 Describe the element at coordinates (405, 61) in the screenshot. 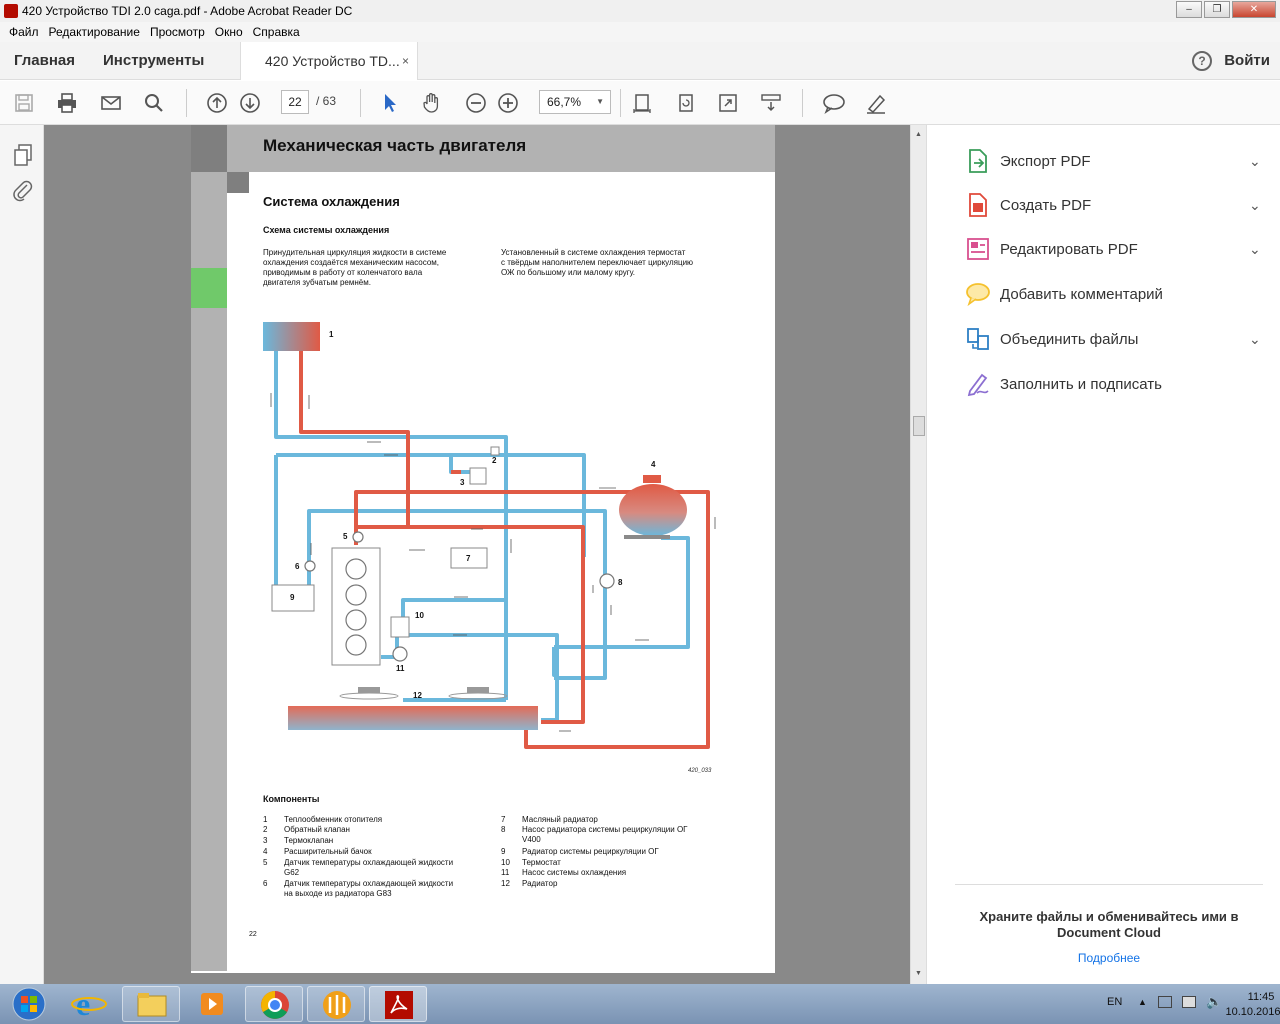

I see `tab-close-icon: ×` at that location.